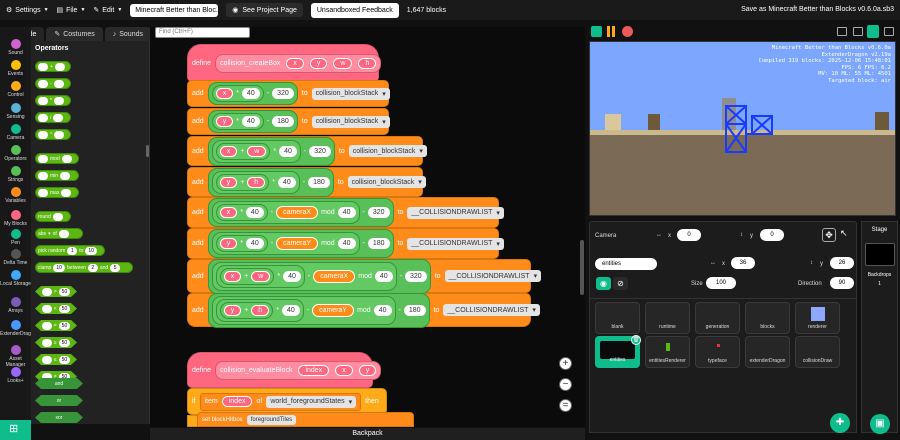 The image size is (900, 440). I want to click on sprite-name-input: entities, so click(626, 264).